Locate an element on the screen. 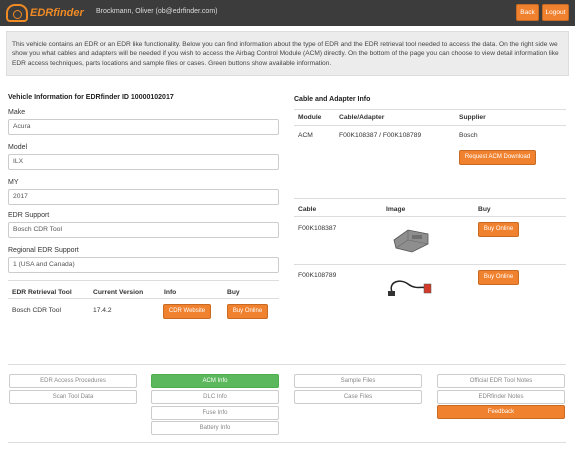  cable-id: F00K108387 is located at coordinates (317, 228).